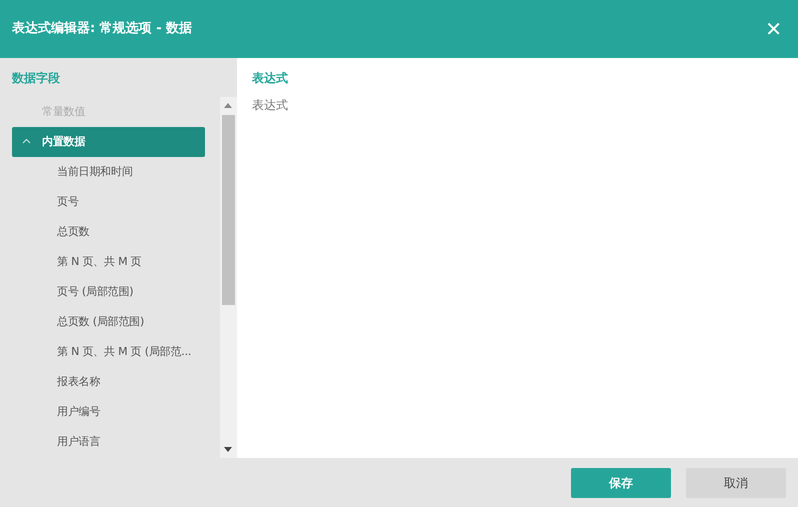 This screenshot has height=507, width=798. Describe the element at coordinates (228, 105) in the screenshot. I see `scroll-up-icon` at that location.